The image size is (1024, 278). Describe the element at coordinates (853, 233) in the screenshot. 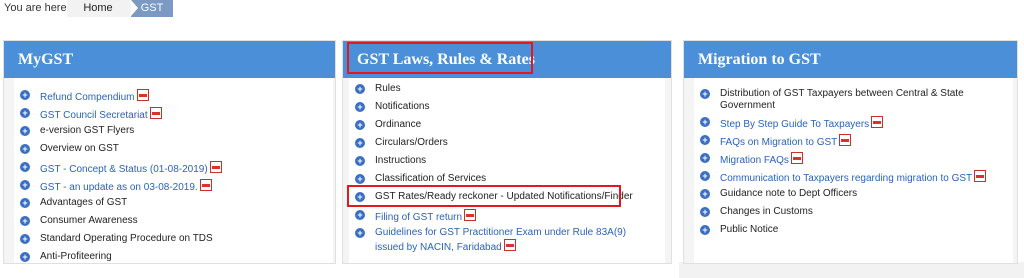

I see `list-item: + Public Notice` at that location.